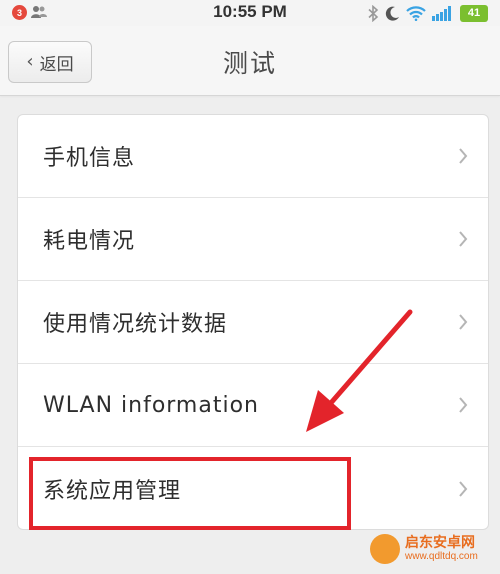 The image size is (500, 574). I want to click on chevron-left-icon: ‹, so click(30, 61).